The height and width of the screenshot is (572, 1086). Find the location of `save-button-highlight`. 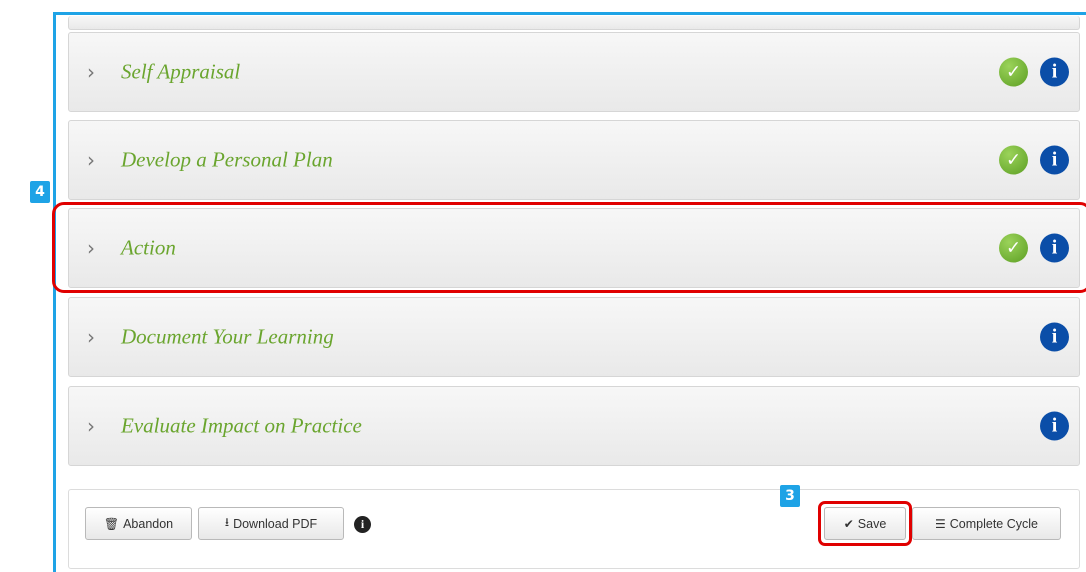

save-button-highlight is located at coordinates (865, 523).